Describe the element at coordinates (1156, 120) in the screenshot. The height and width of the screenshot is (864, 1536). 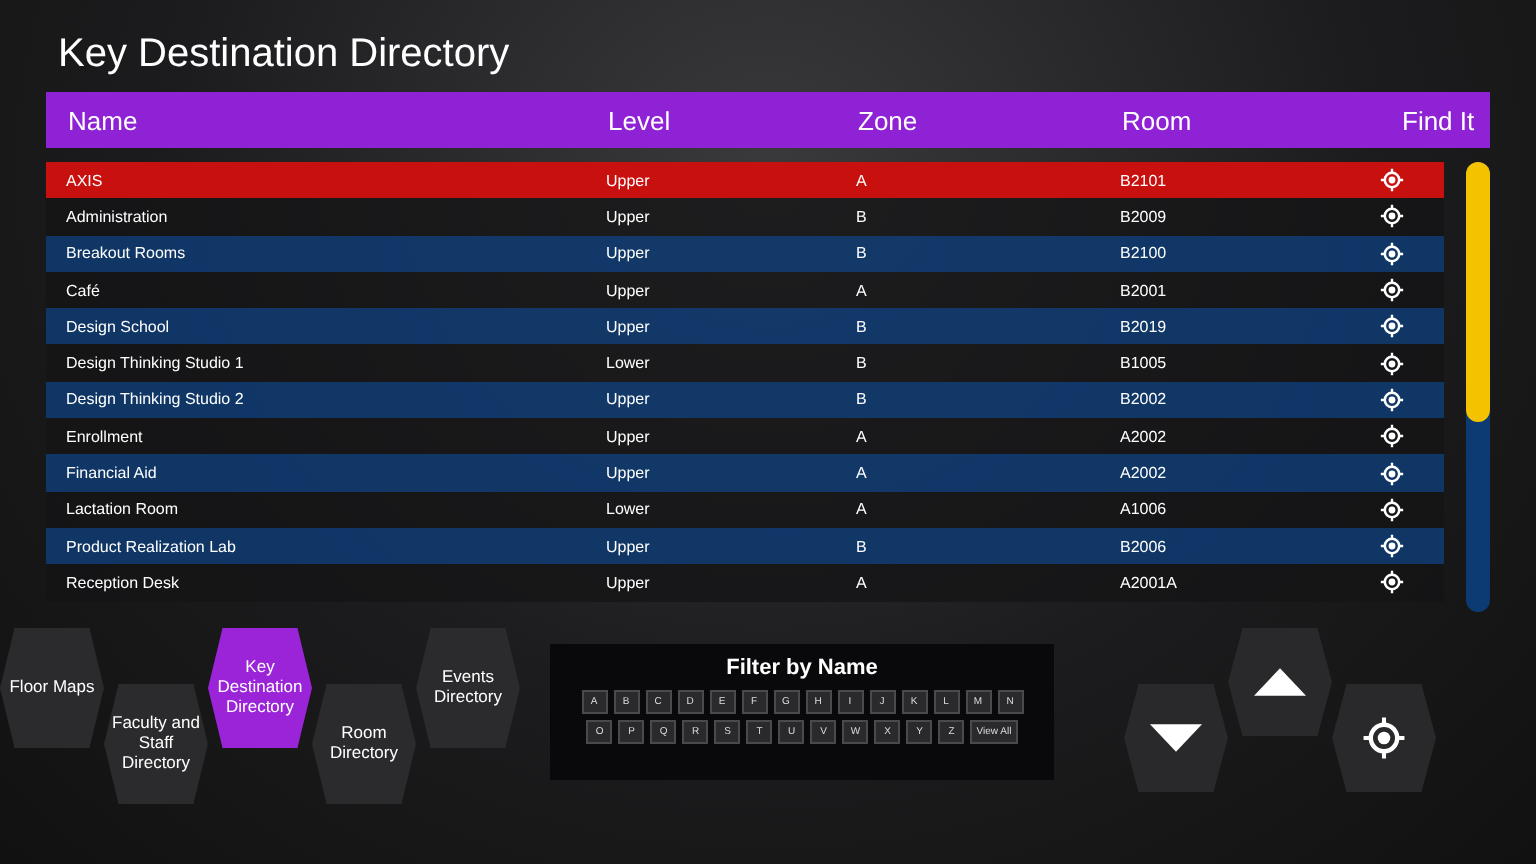
I see `column-header: Room` at that location.